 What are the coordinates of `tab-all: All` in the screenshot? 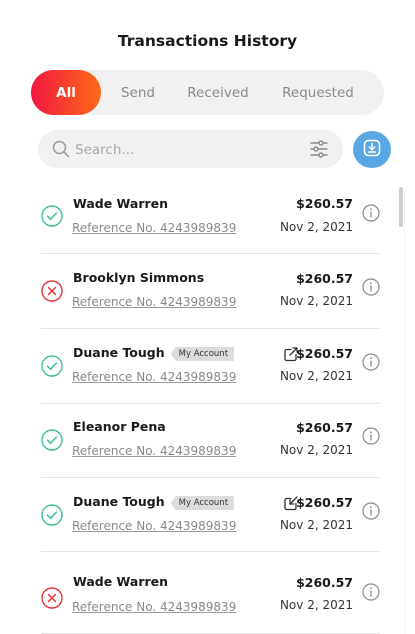 It's located at (66, 92).